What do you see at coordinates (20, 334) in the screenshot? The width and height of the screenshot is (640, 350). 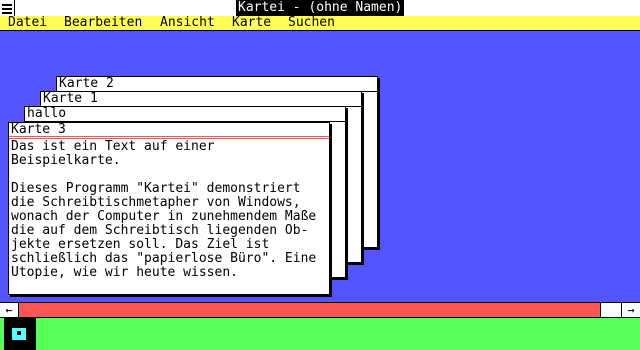 I see `floppy-disk-icon` at bounding box center [20, 334].